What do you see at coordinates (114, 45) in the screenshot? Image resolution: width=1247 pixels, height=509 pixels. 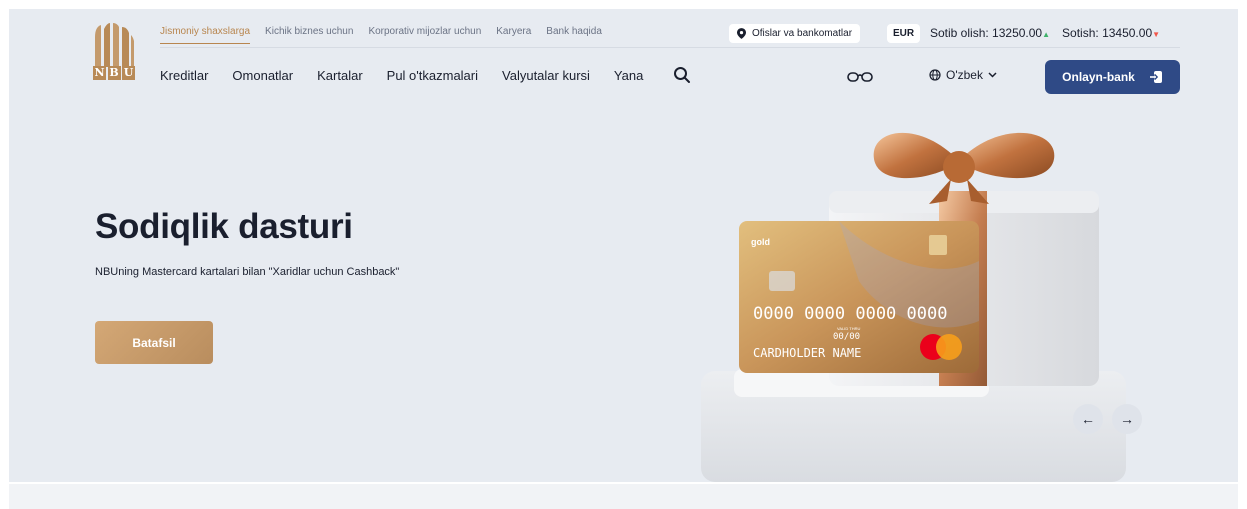 I see `logo-mark` at bounding box center [114, 45].